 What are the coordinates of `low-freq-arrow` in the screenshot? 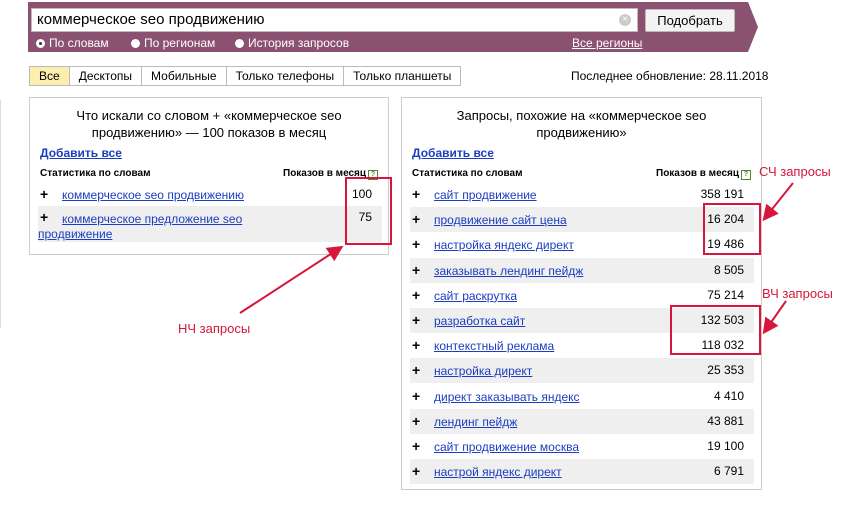 It's located at (291, 279).